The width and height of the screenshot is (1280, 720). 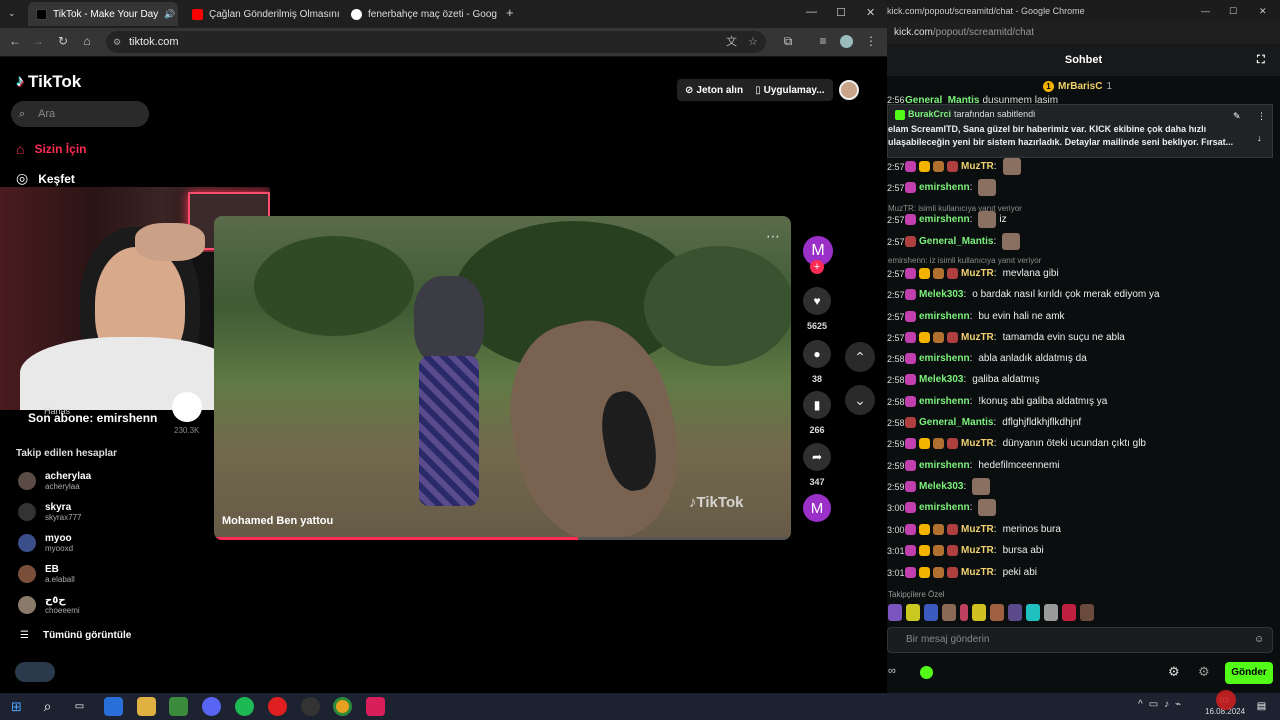 I want to click on notification-icon: ▤, so click(x=1261, y=706).